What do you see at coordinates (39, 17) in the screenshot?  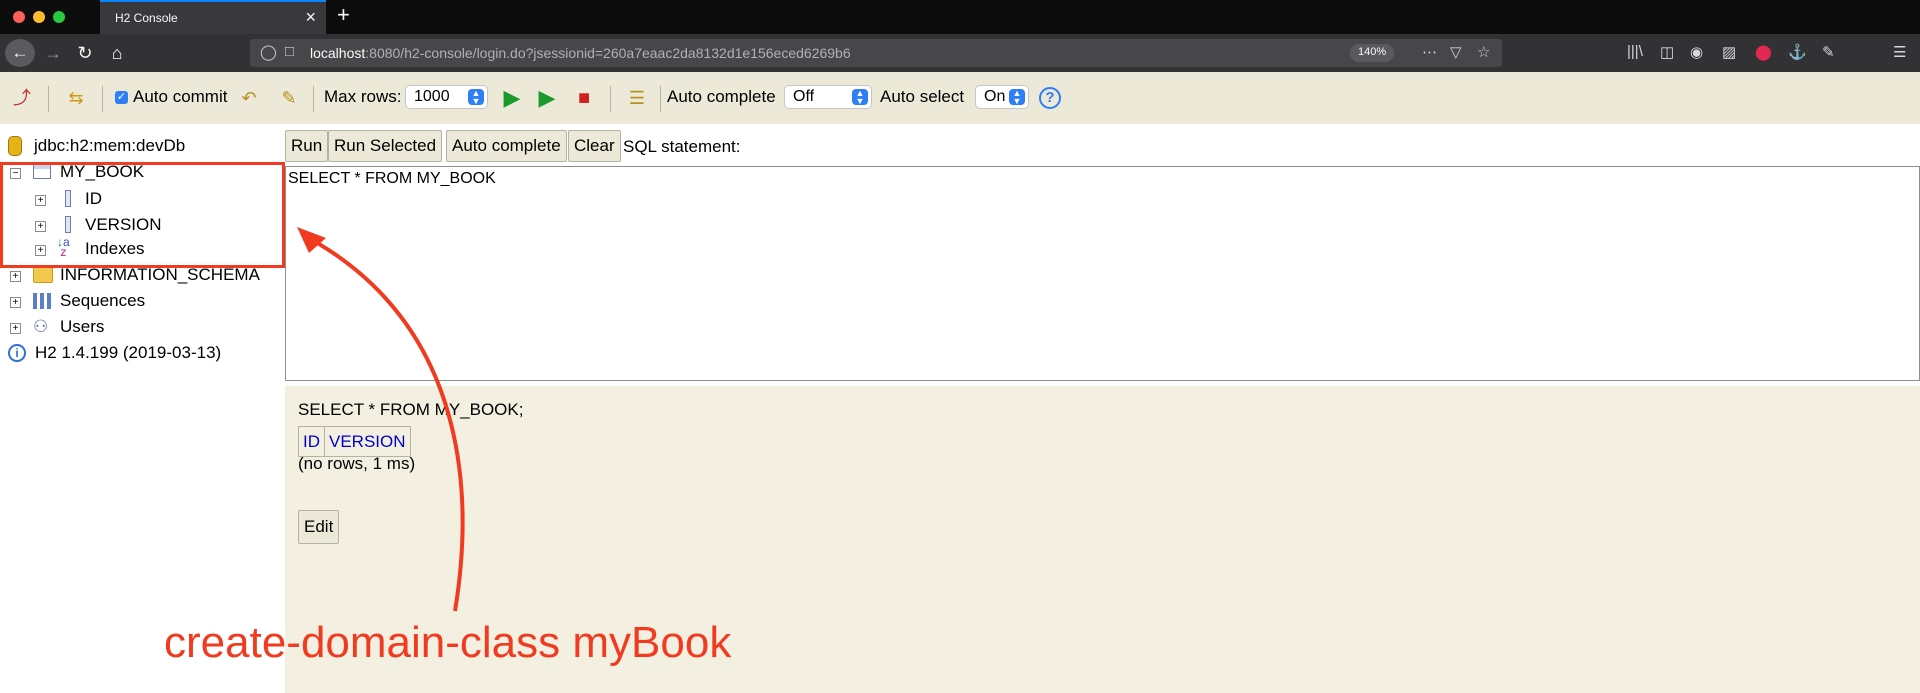 I see `minimize-window-button` at bounding box center [39, 17].